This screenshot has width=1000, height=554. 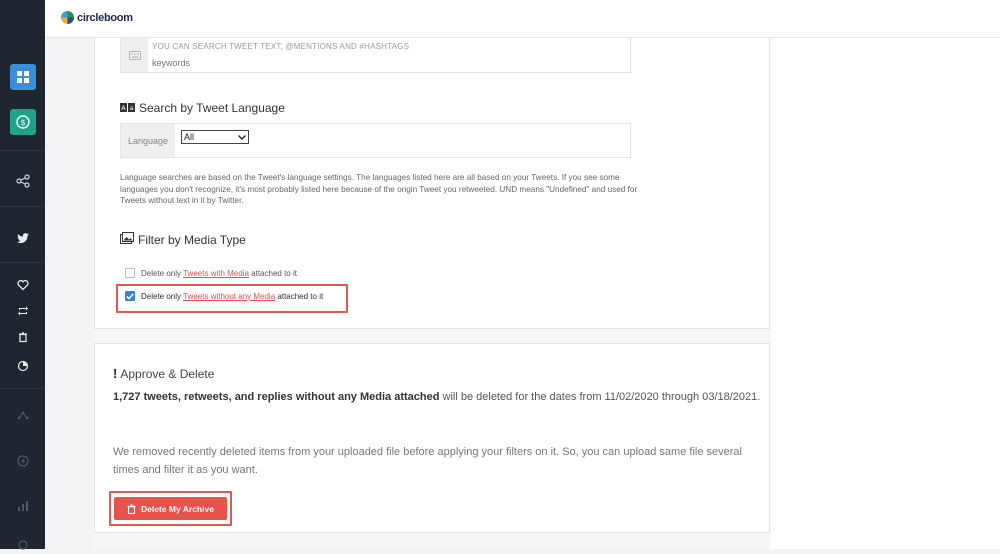 I want to click on top-bar: circleboom, so click(x=522, y=19).